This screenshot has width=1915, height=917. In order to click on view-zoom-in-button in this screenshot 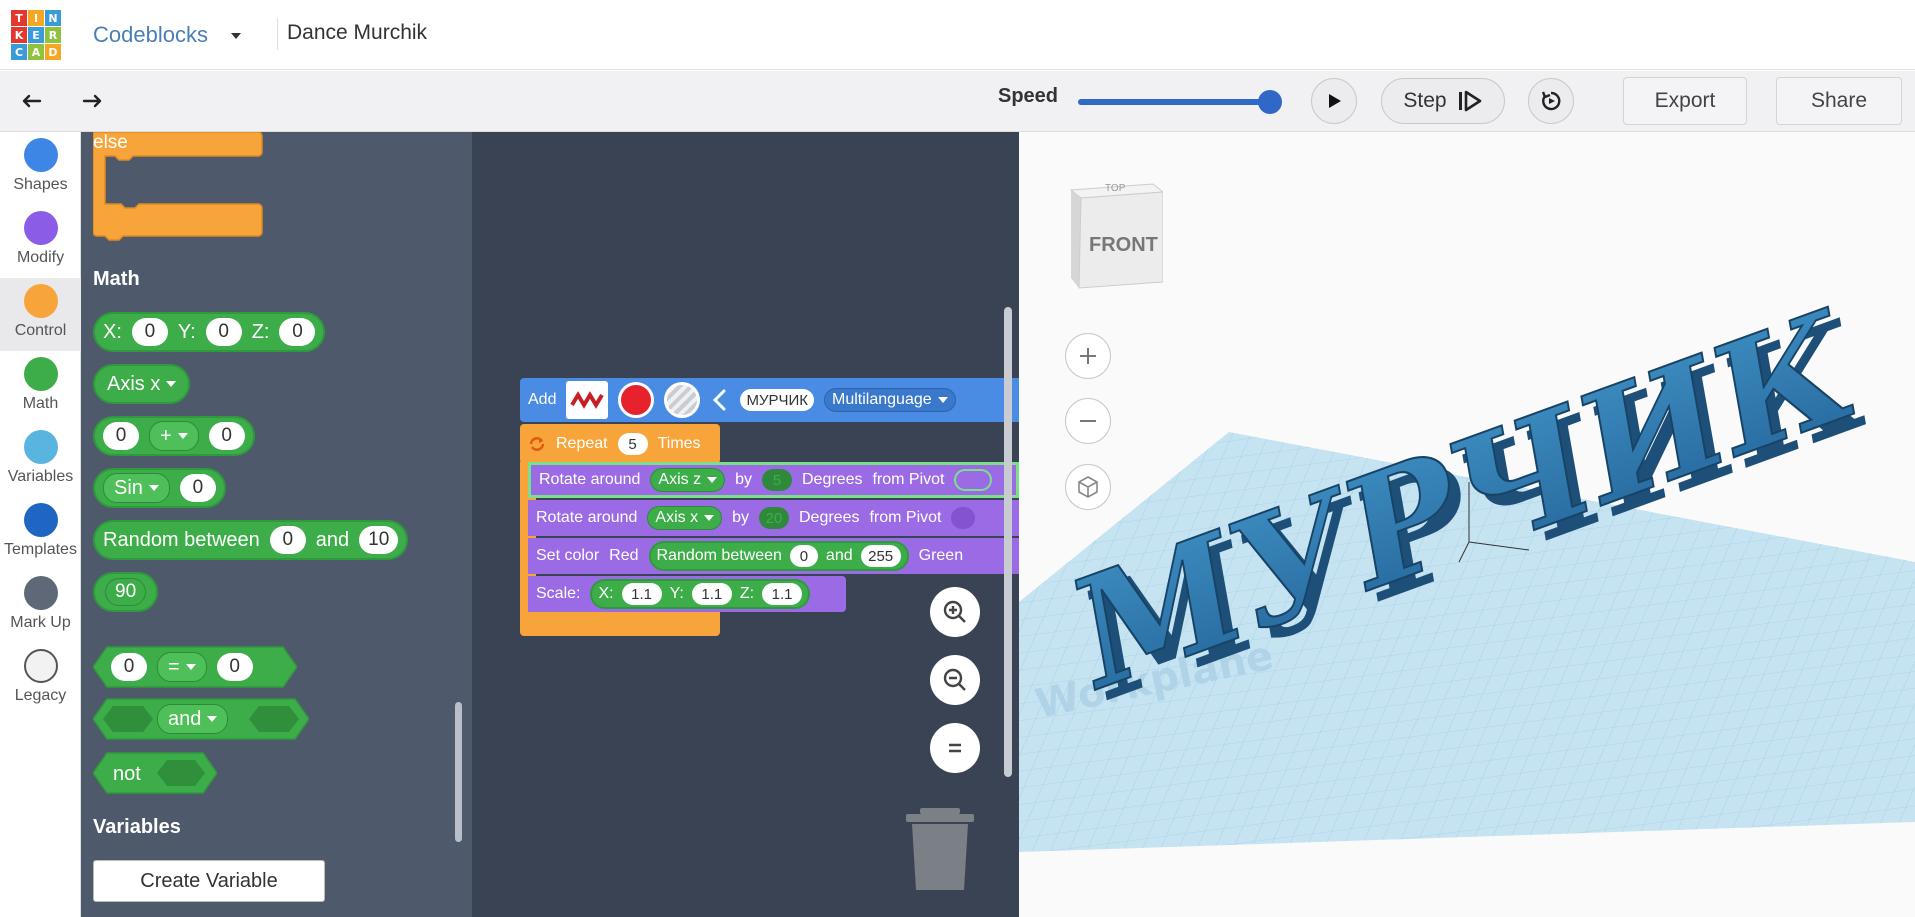, I will do `click(1088, 356)`.